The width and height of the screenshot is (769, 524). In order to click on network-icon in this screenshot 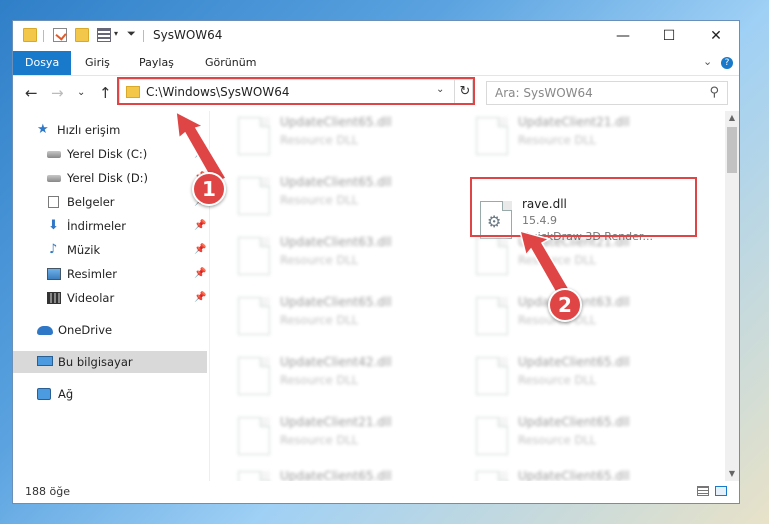, I will do `click(44, 394)`.